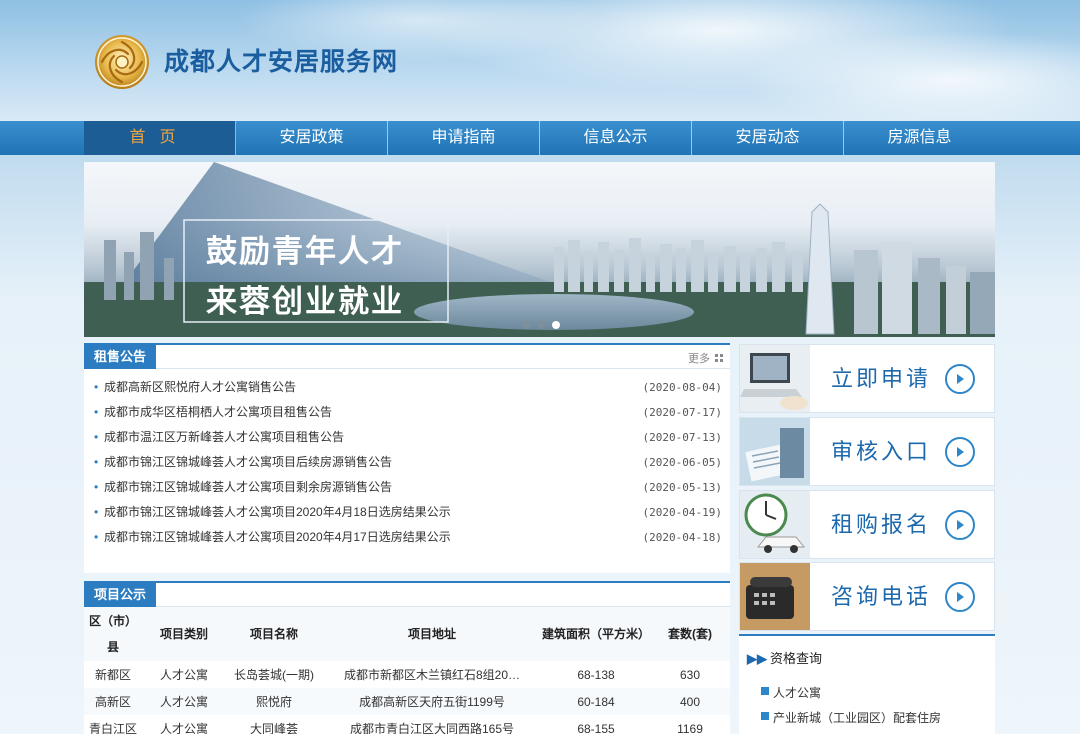 The width and height of the screenshot is (1080, 734). Describe the element at coordinates (274, 701) in the screenshot. I see `cell-name: 熙悦府` at that location.